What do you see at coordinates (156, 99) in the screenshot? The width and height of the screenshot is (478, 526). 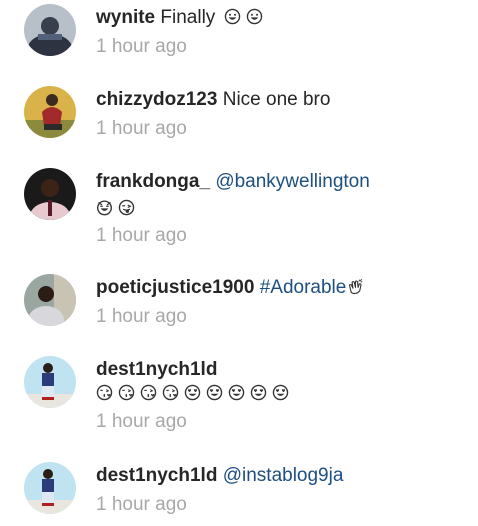 I see `username: chizzydoz123` at bounding box center [156, 99].